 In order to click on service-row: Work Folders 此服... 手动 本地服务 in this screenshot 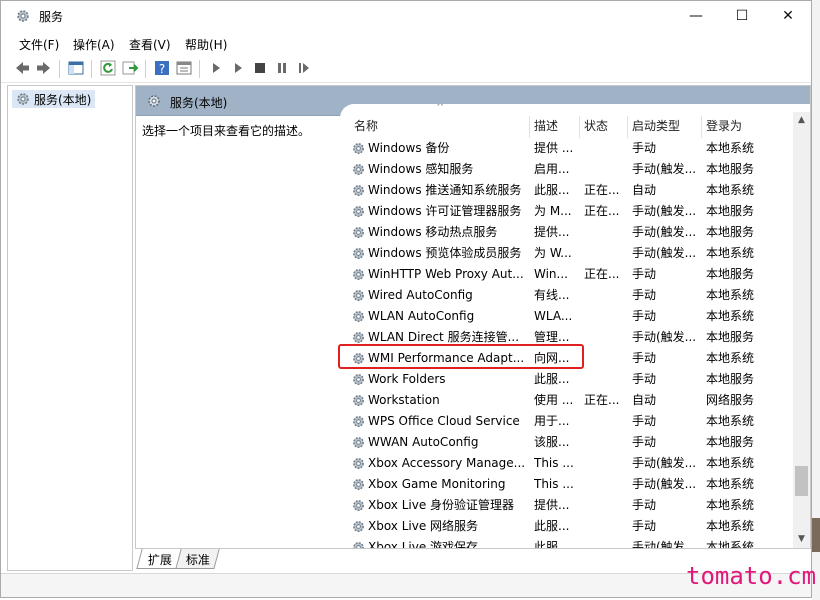, I will do `click(567, 379)`.